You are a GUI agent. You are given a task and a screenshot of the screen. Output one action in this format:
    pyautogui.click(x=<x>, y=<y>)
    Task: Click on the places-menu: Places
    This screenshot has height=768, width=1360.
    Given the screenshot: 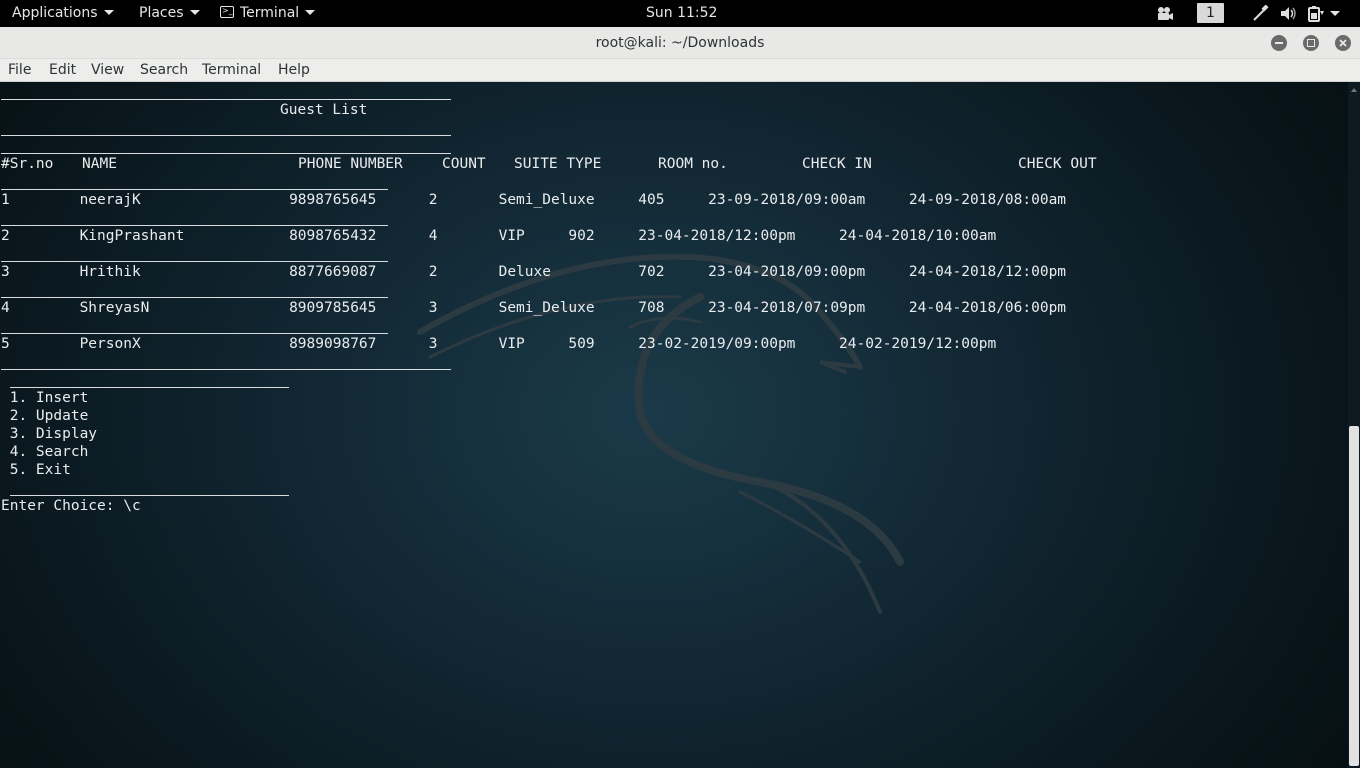 What is the action you would take?
    pyautogui.click(x=169, y=13)
    